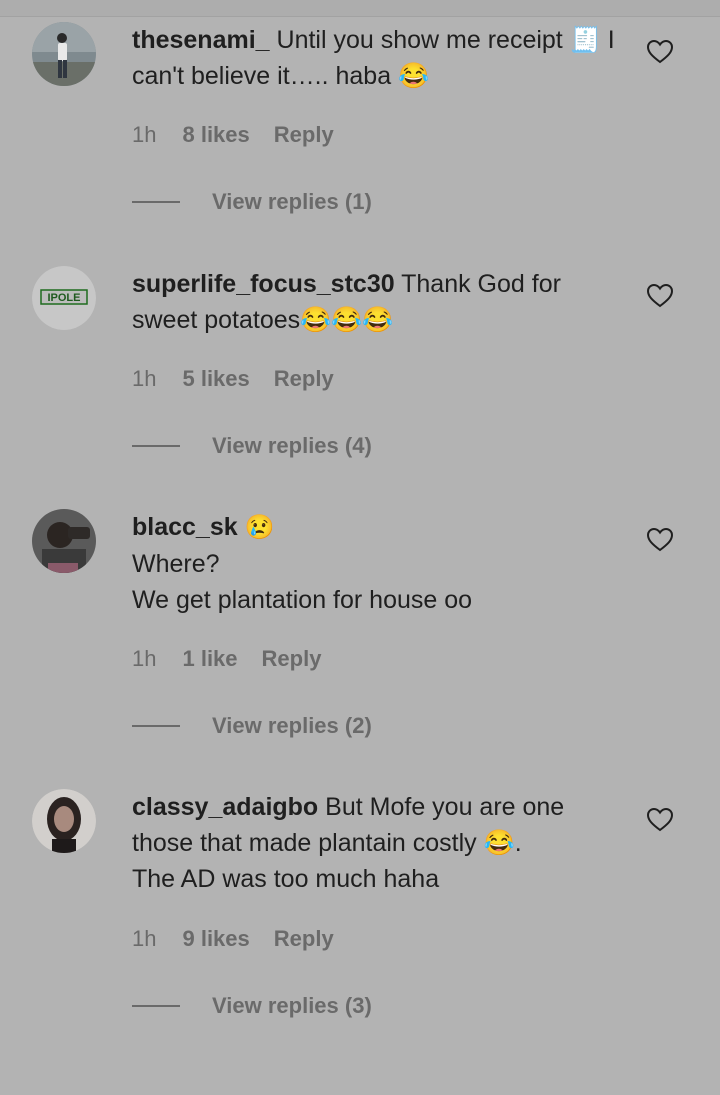  I want to click on view-replies-button: View replies (2), so click(252, 726).